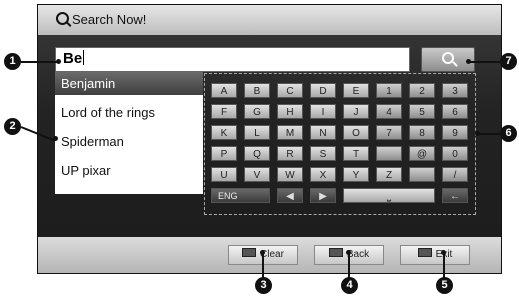  Describe the element at coordinates (224, 132) in the screenshot. I see `key-k: K` at that location.